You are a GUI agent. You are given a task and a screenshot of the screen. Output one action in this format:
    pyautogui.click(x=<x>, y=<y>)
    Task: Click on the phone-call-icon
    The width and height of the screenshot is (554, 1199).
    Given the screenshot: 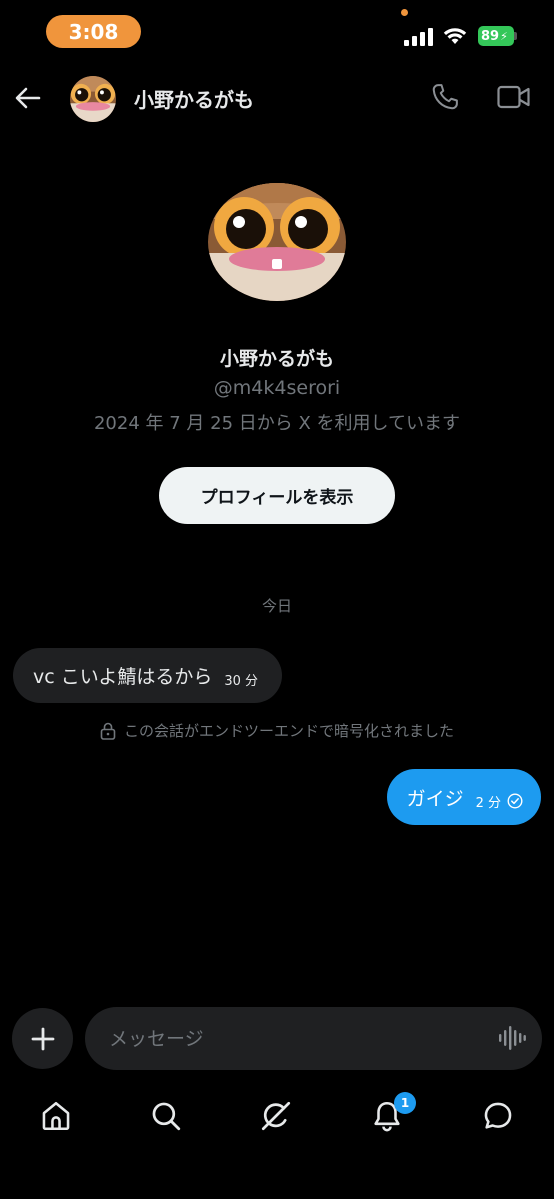 What is the action you would take?
    pyautogui.click(x=445, y=97)
    